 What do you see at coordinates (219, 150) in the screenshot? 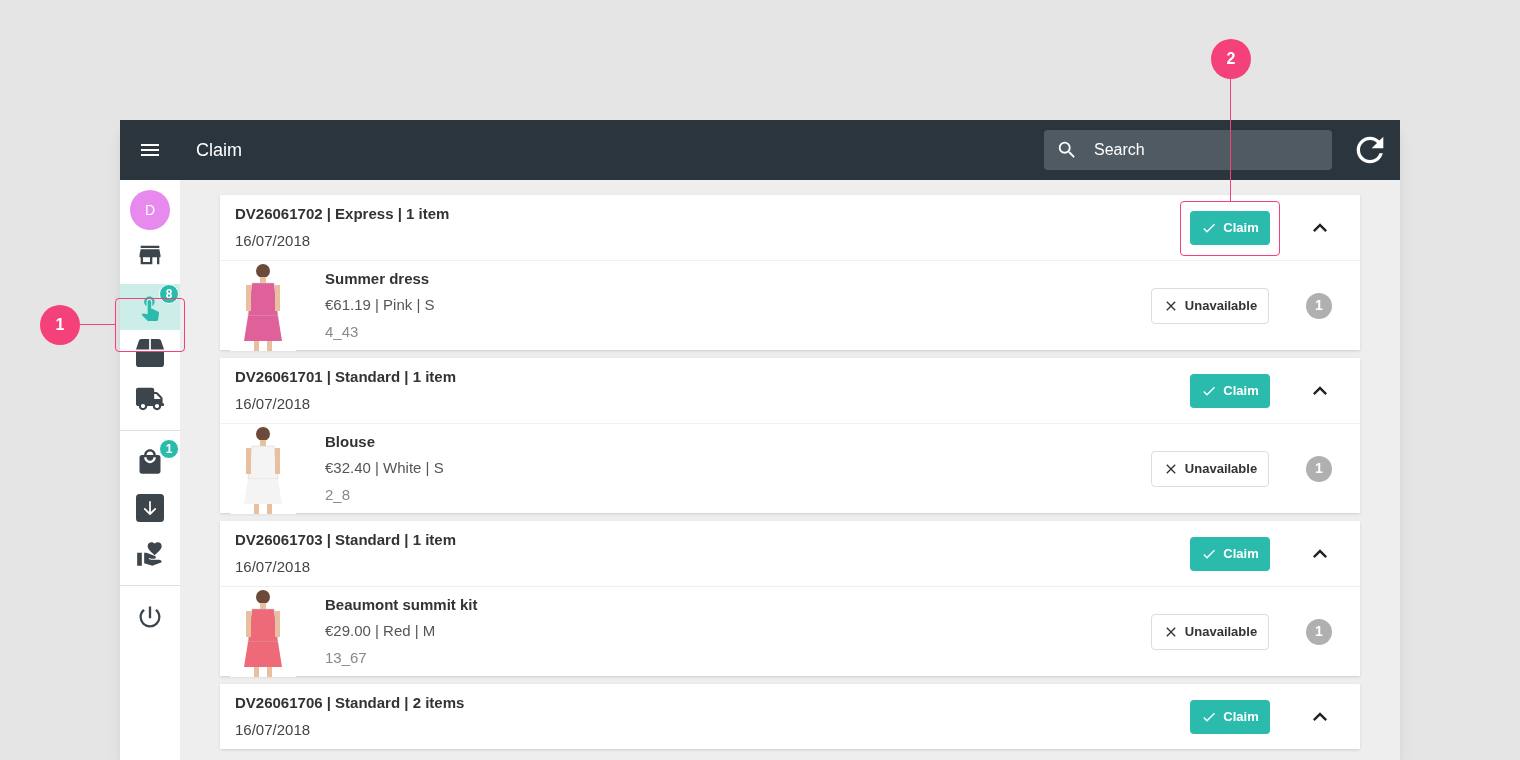
I see `page-title: Claim` at bounding box center [219, 150].